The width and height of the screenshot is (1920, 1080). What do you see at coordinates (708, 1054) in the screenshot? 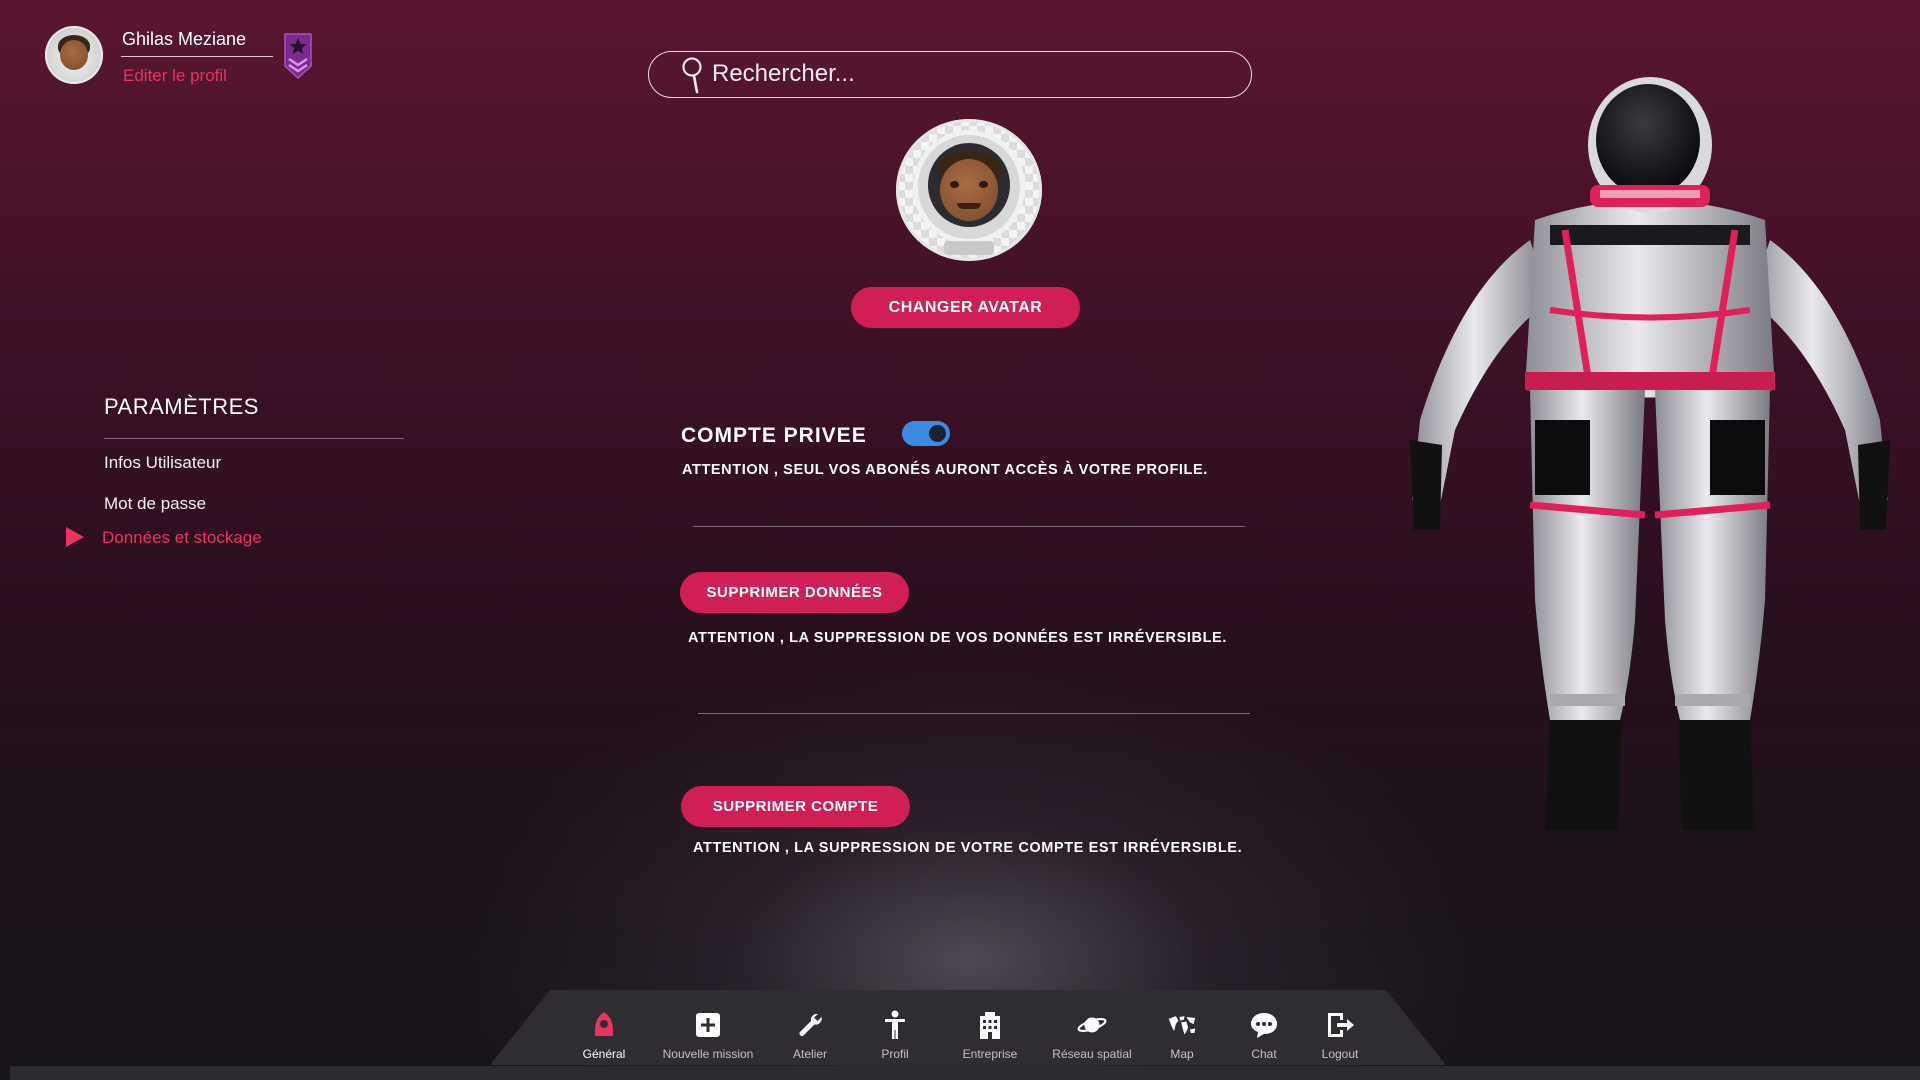
I see `nav-label-new-mission: Nouvelle mission` at bounding box center [708, 1054].